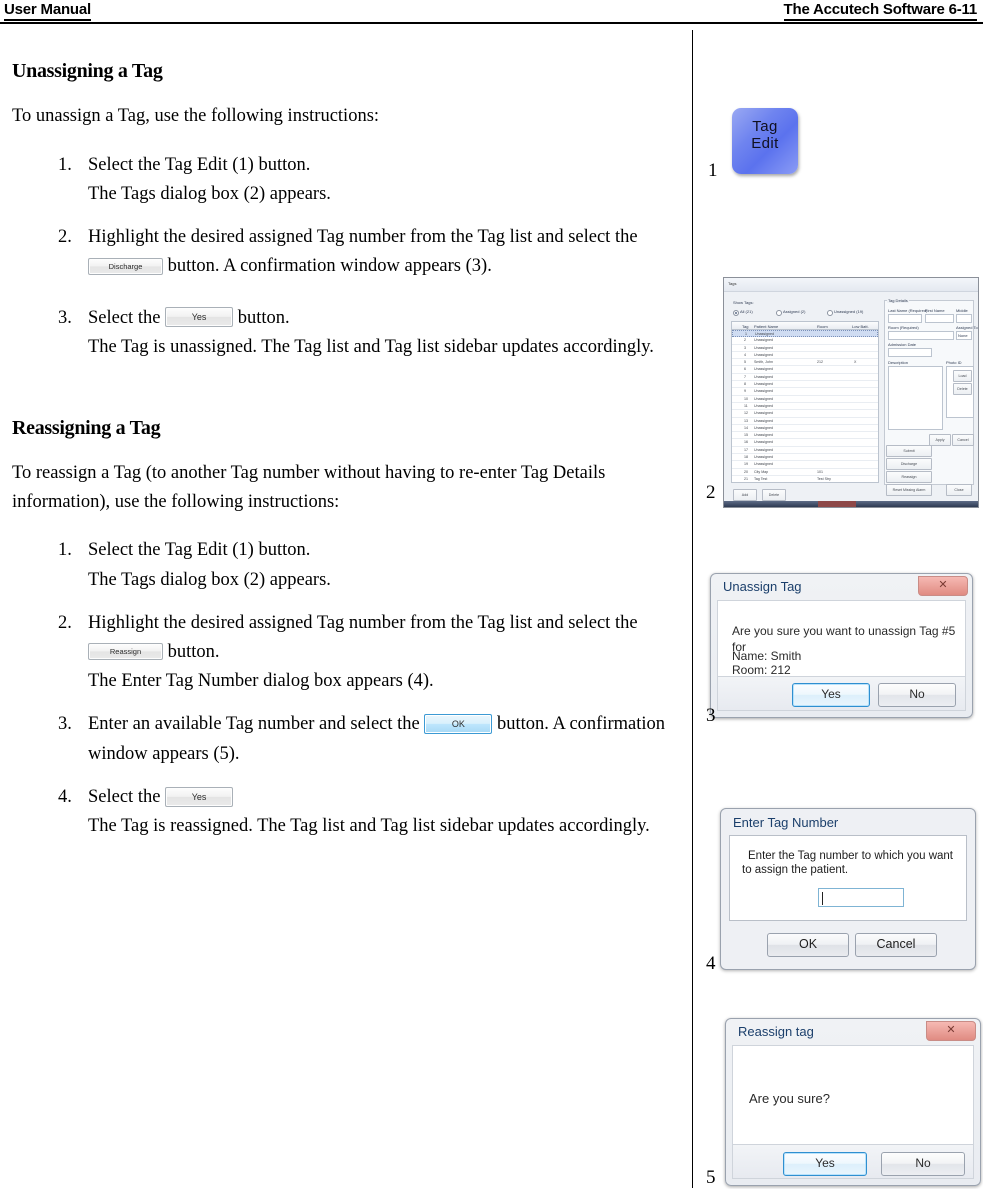  Describe the element at coordinates (855, 362) in the screenshot. I see `cell-lowbatt: X` at that location.